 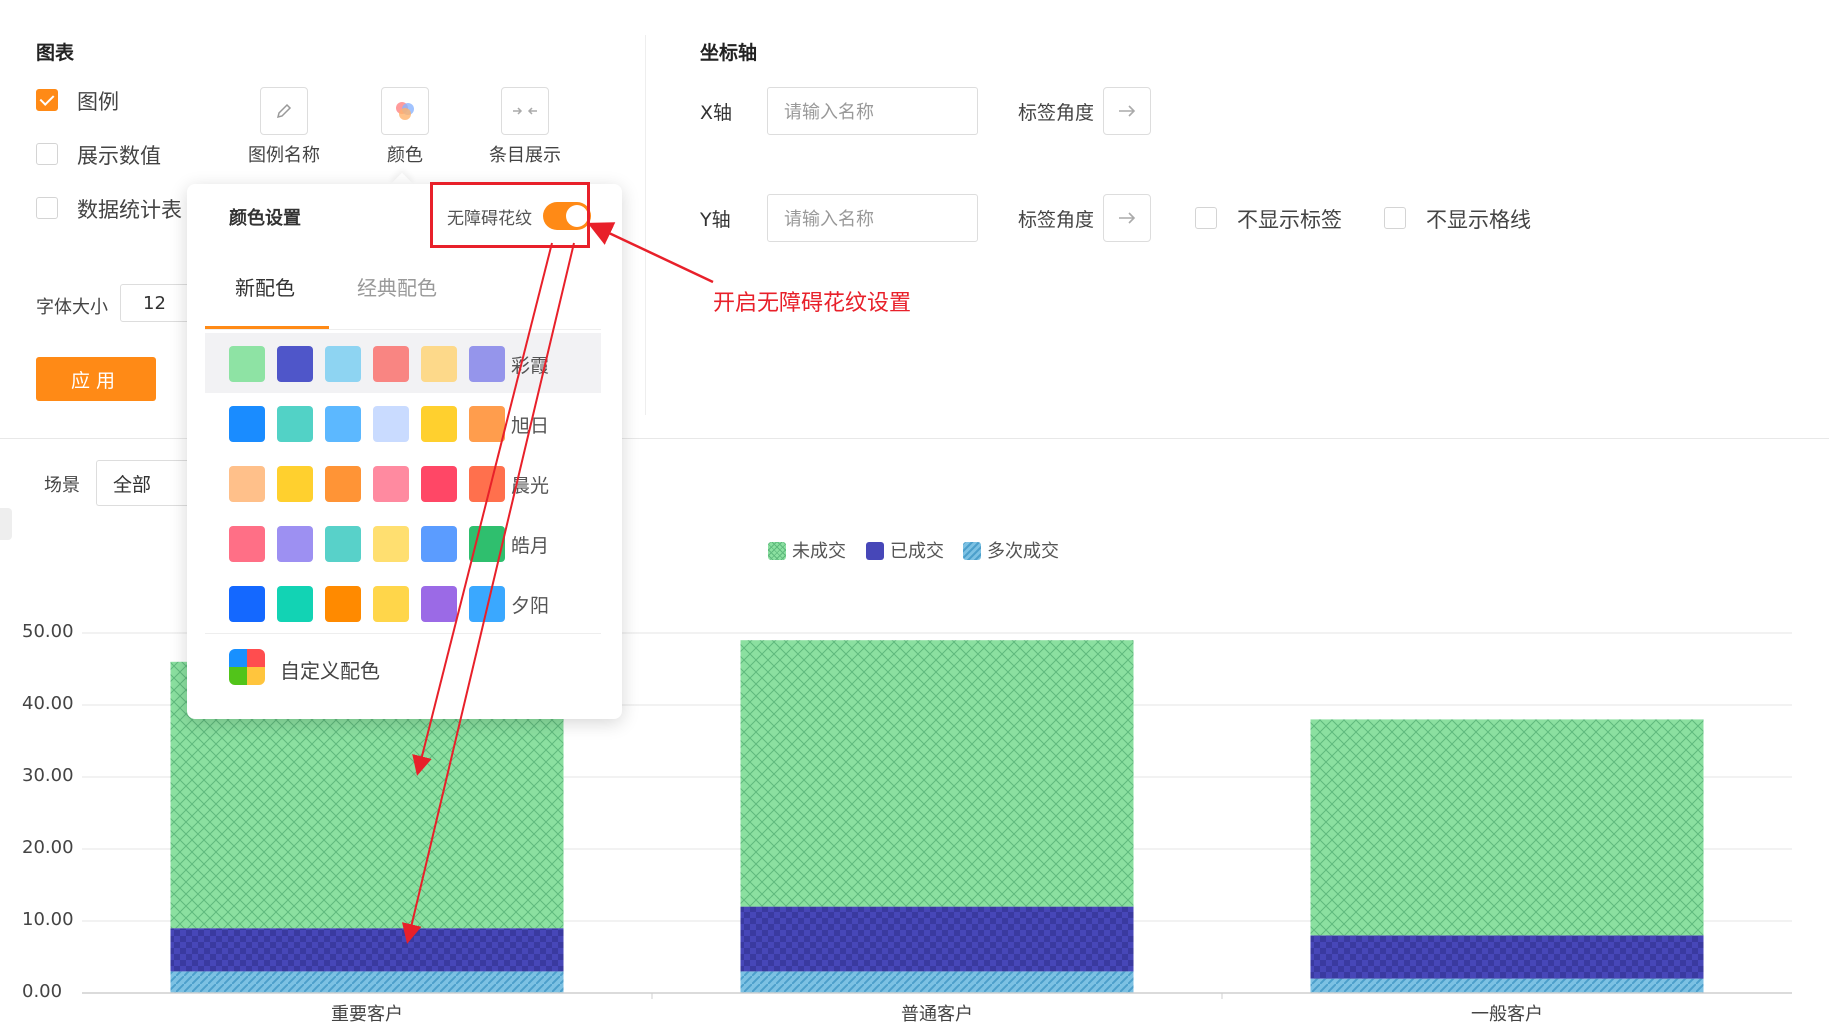 What do you see at coordinates (48, 703) in the screenshot?
I see `y-tick-label: 40.00` at bounding box center [48, 703].